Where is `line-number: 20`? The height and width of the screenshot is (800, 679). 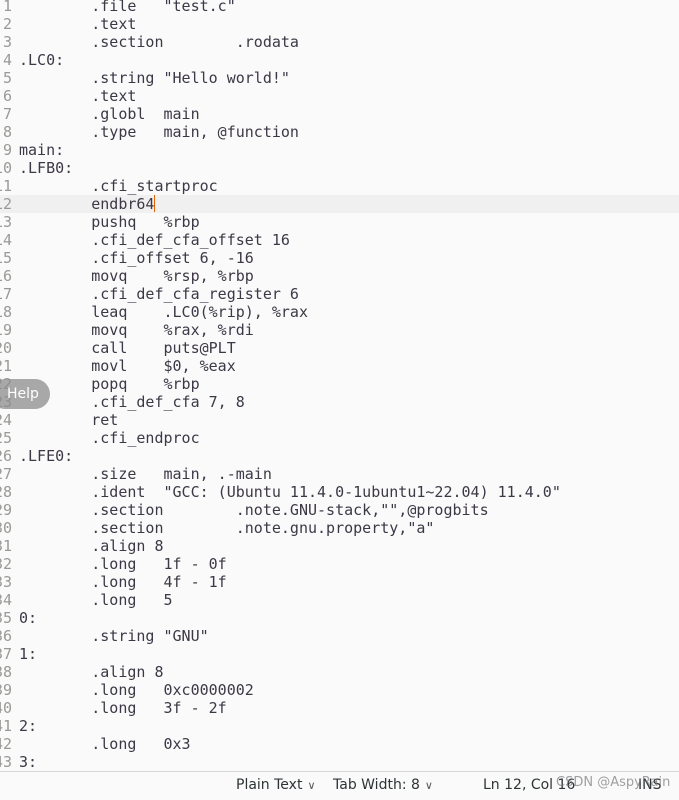
line-number: 20 is located at coordinates (6, 348).